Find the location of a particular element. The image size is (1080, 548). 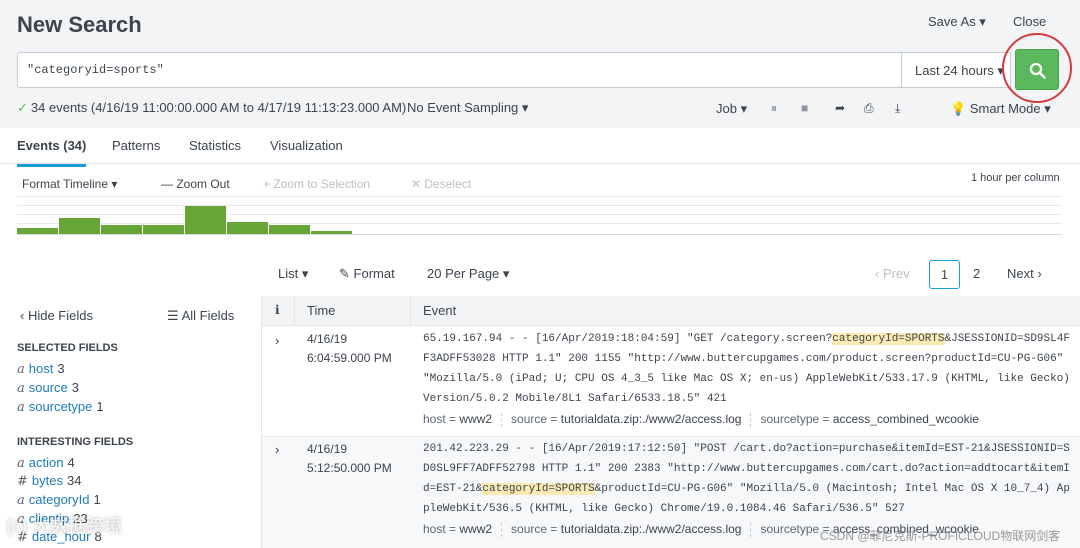

all-fields-label: All Fields is located at coordinates (208, 315).